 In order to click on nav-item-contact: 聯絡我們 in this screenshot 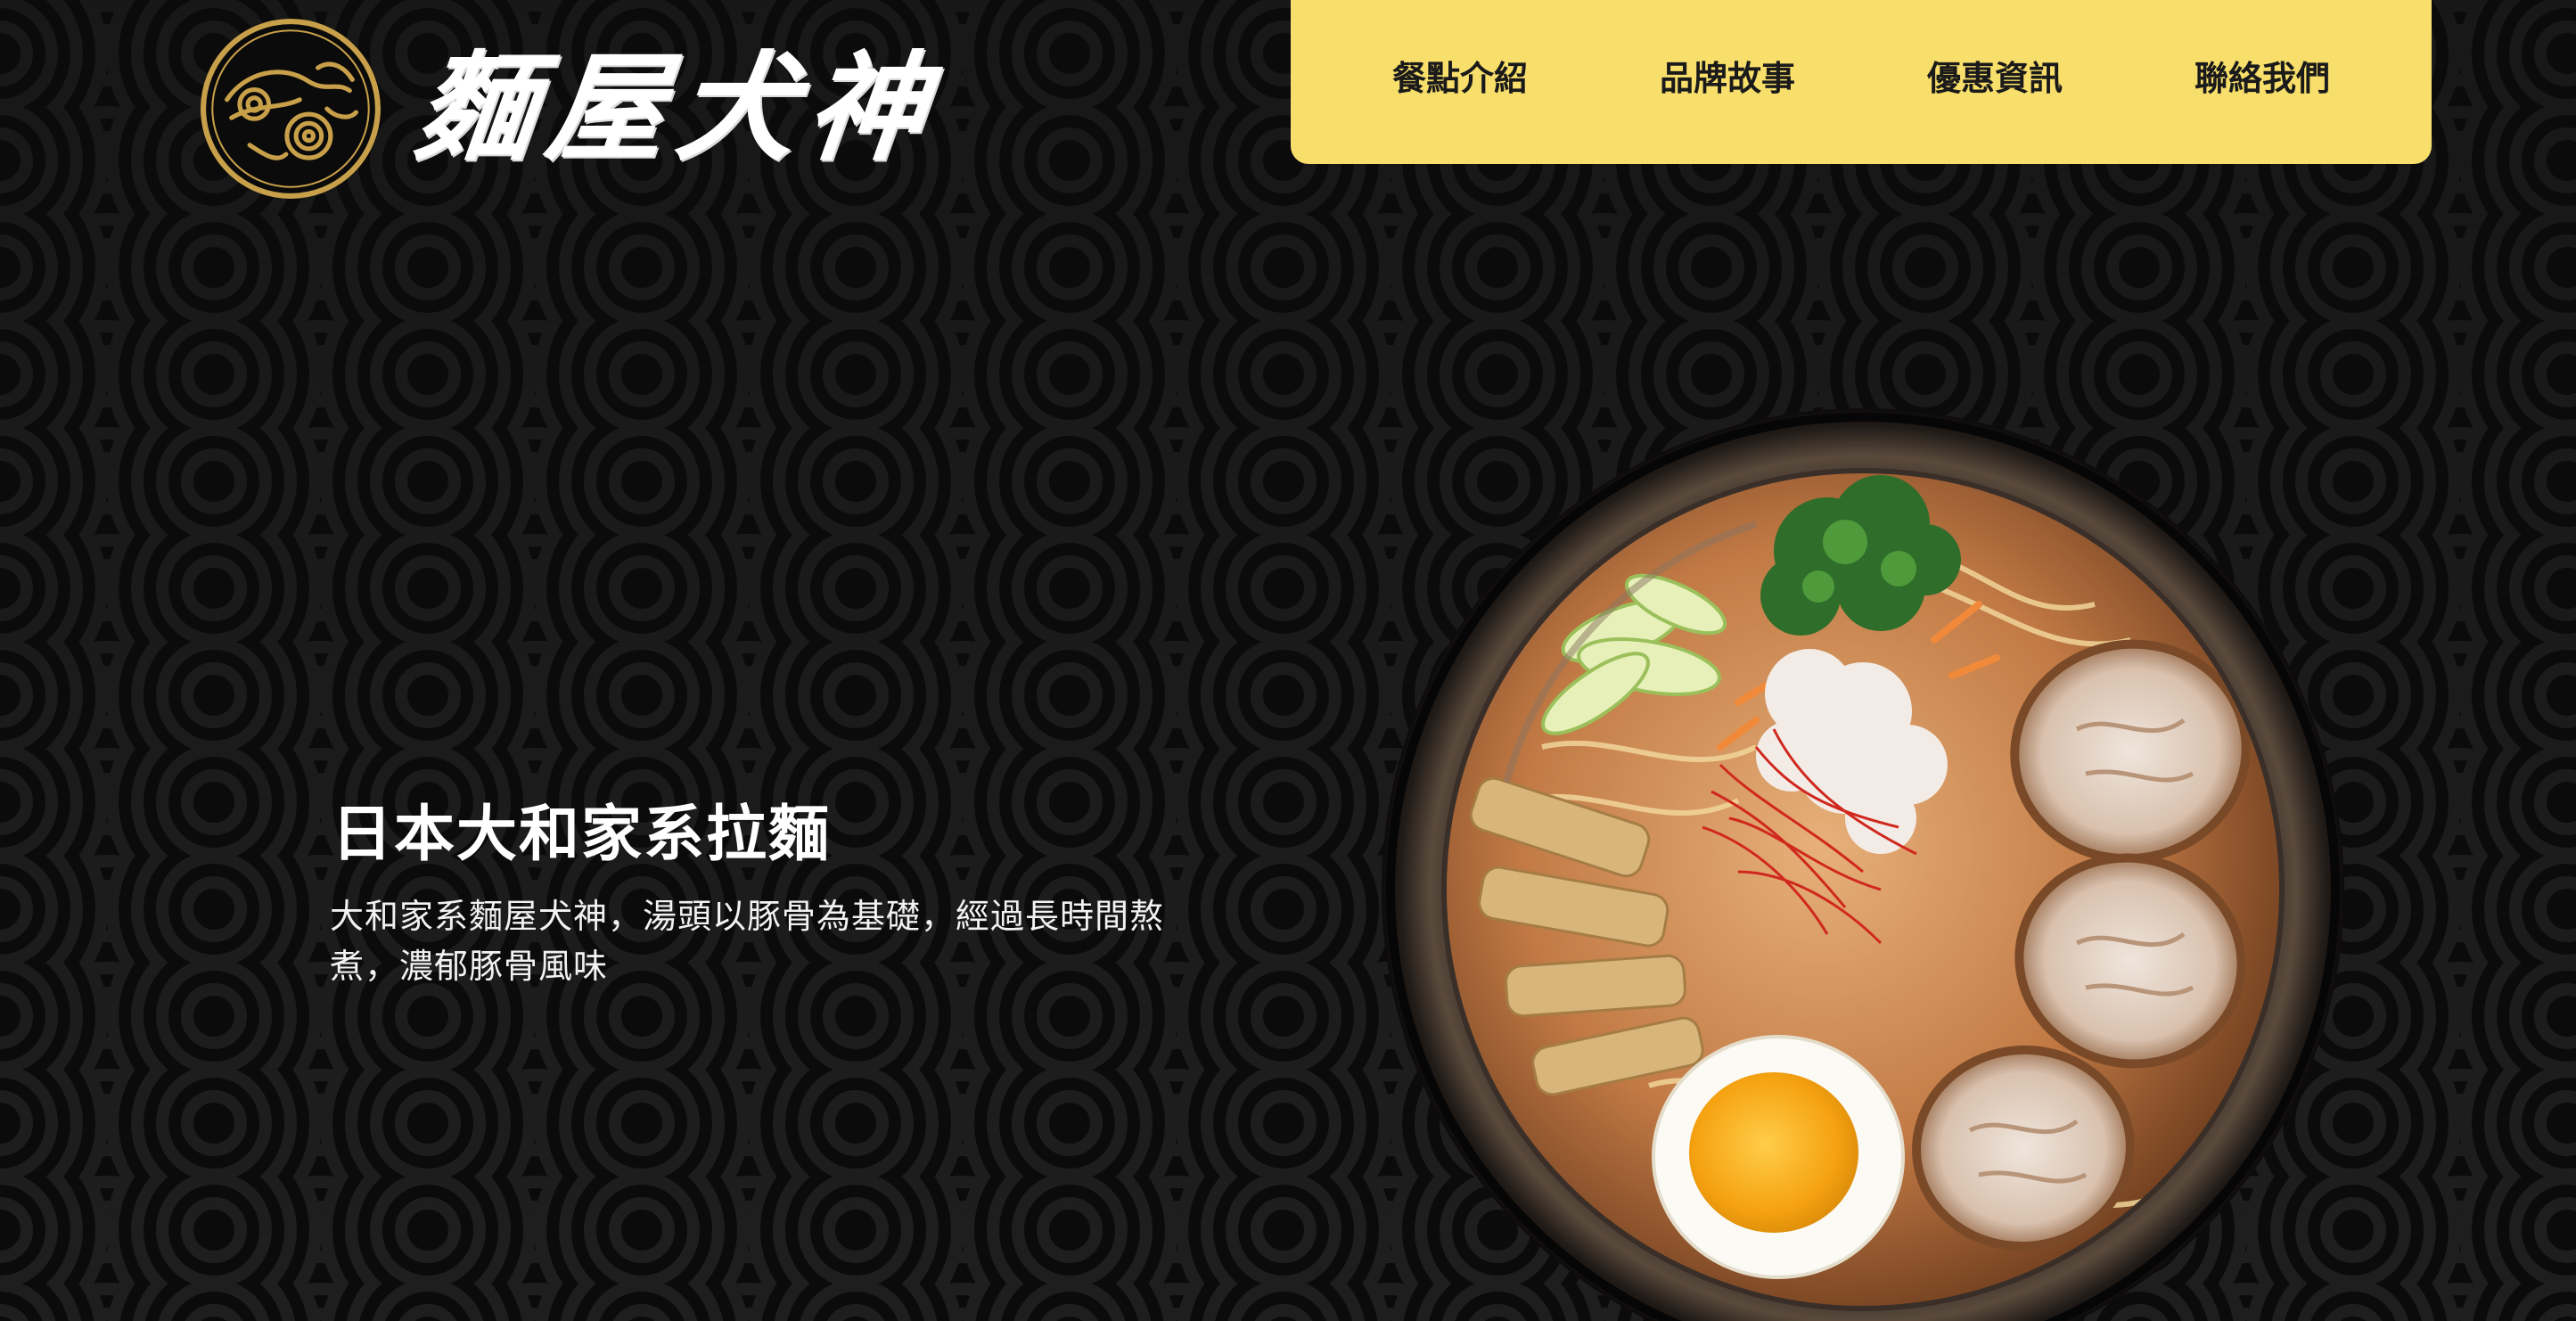, I will do `click(2262, 82)`.